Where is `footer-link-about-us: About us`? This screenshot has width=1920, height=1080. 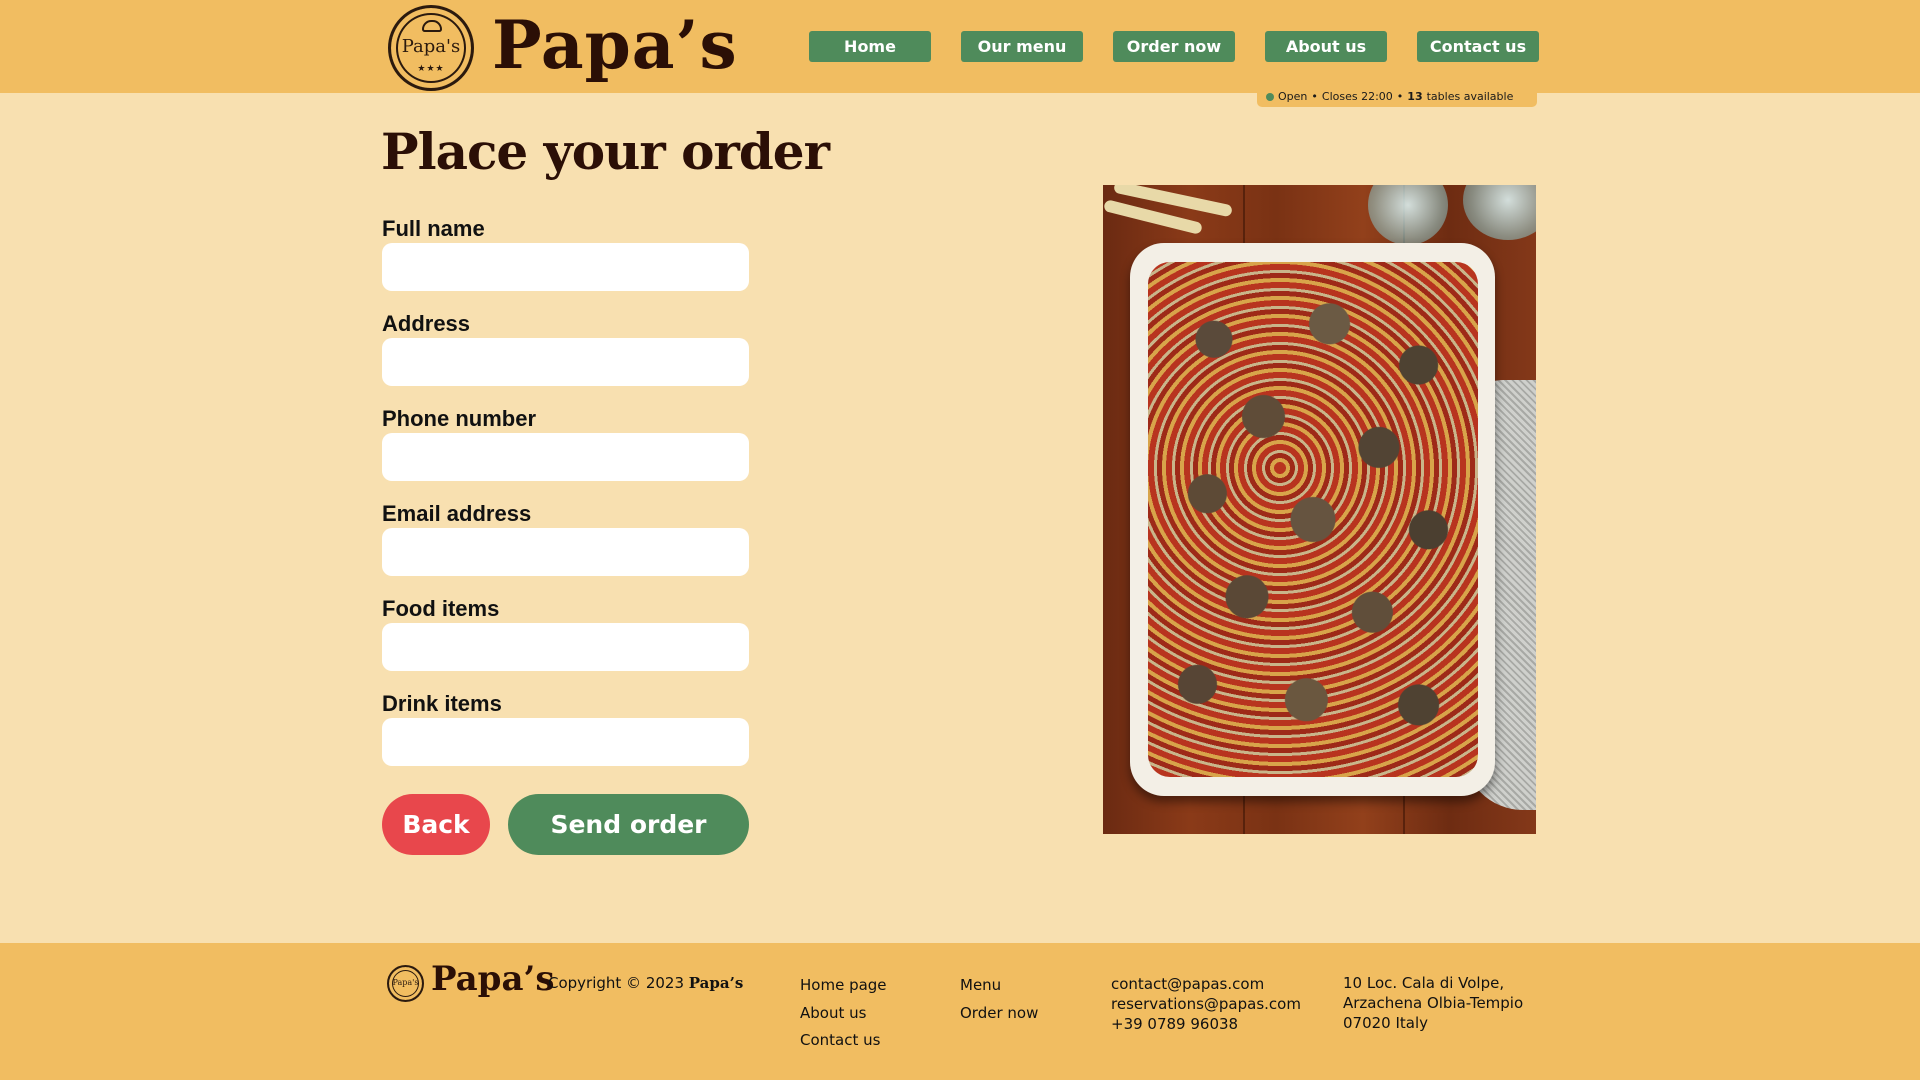
footer-link-about-us: About us is located at coordinates (843, 1014).